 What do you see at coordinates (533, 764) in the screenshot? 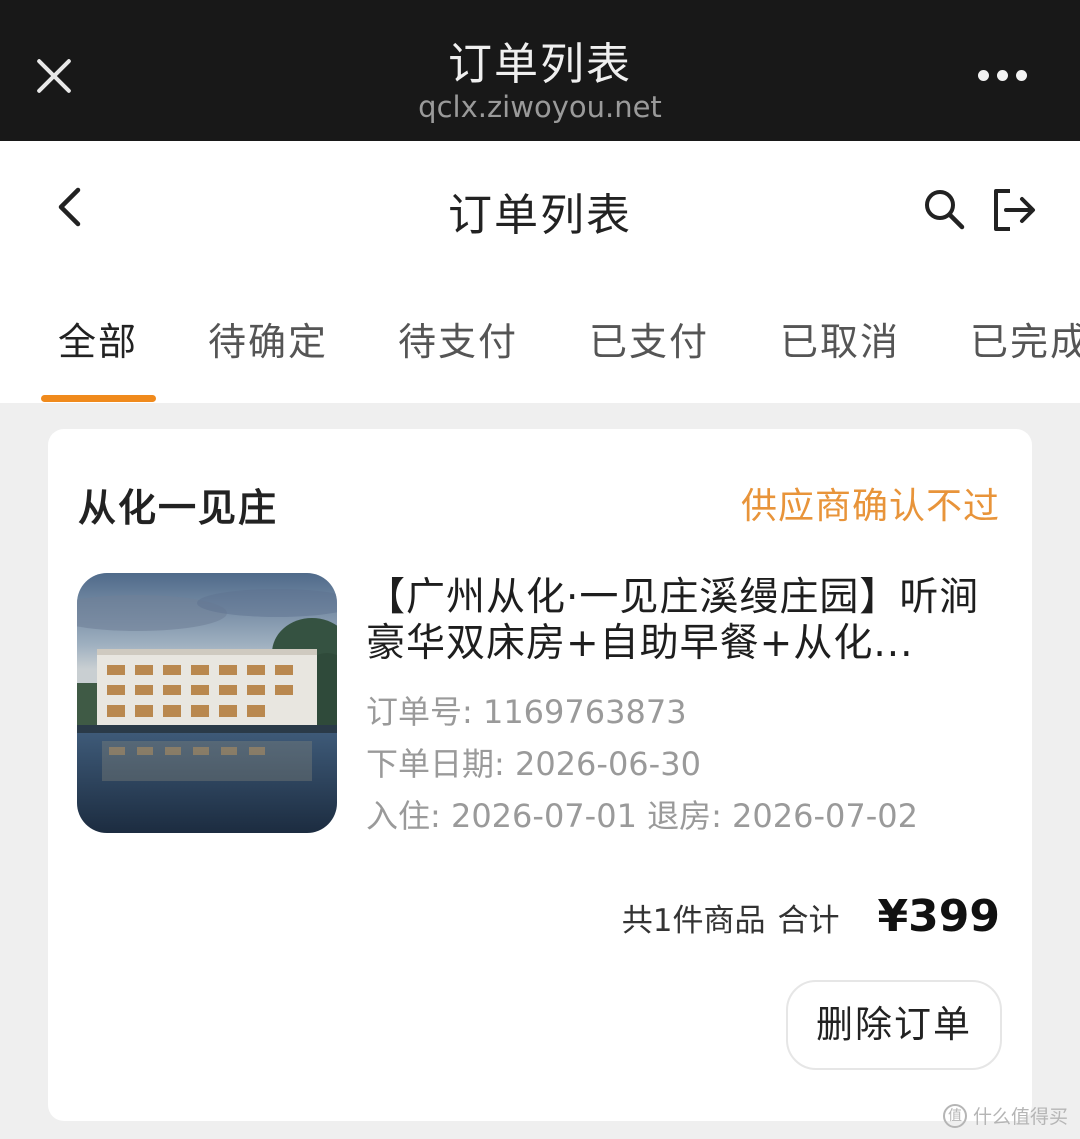
I see `order-date: 下单日期: 2026-06-30` at bounding box center [533, 764].